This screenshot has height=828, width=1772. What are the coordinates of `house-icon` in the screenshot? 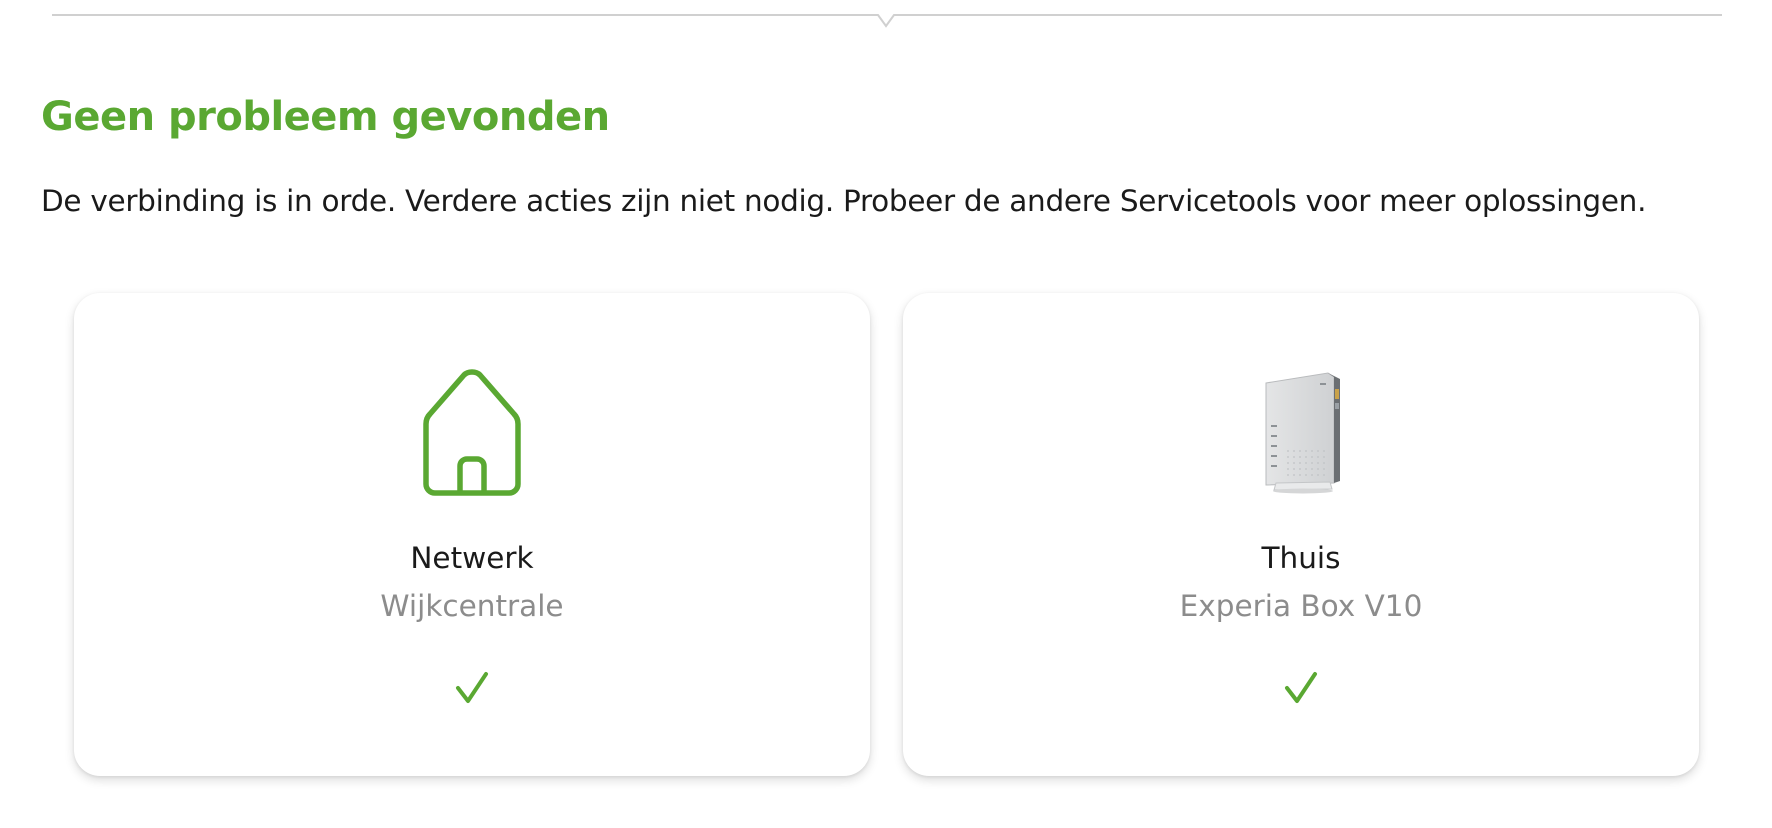 It's located at (472, 433).